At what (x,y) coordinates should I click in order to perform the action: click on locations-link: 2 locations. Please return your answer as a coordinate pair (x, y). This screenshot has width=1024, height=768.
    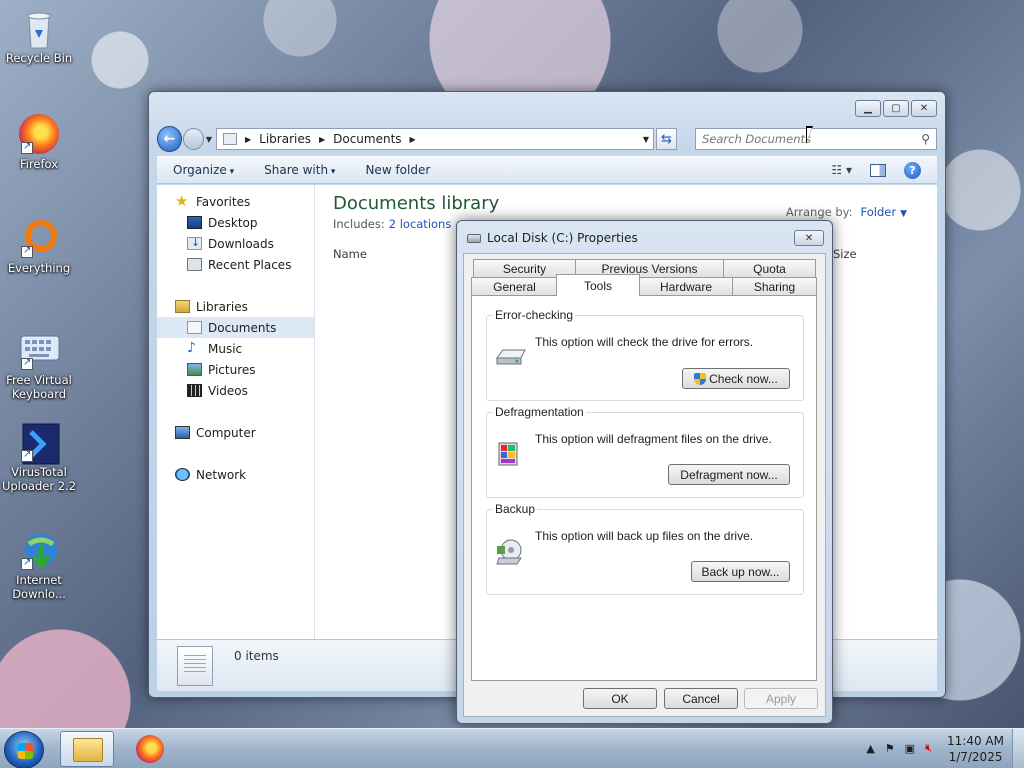
    Looking at the image, I should click on (420, 224).